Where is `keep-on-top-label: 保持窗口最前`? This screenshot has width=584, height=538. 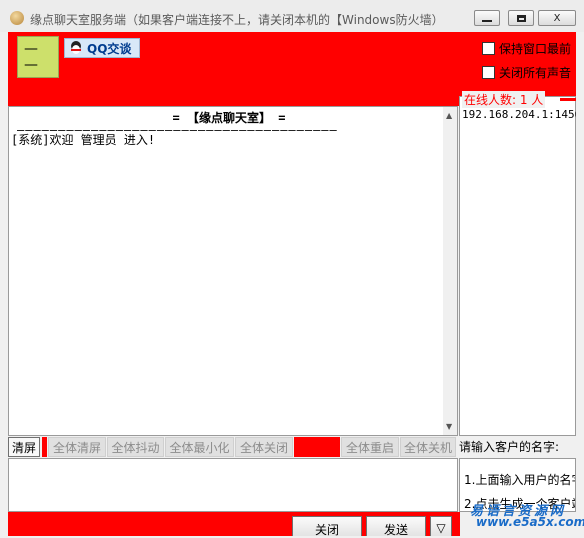
keep-on-top-label: 保持窗口最前 is located at coordinates (535, 49).